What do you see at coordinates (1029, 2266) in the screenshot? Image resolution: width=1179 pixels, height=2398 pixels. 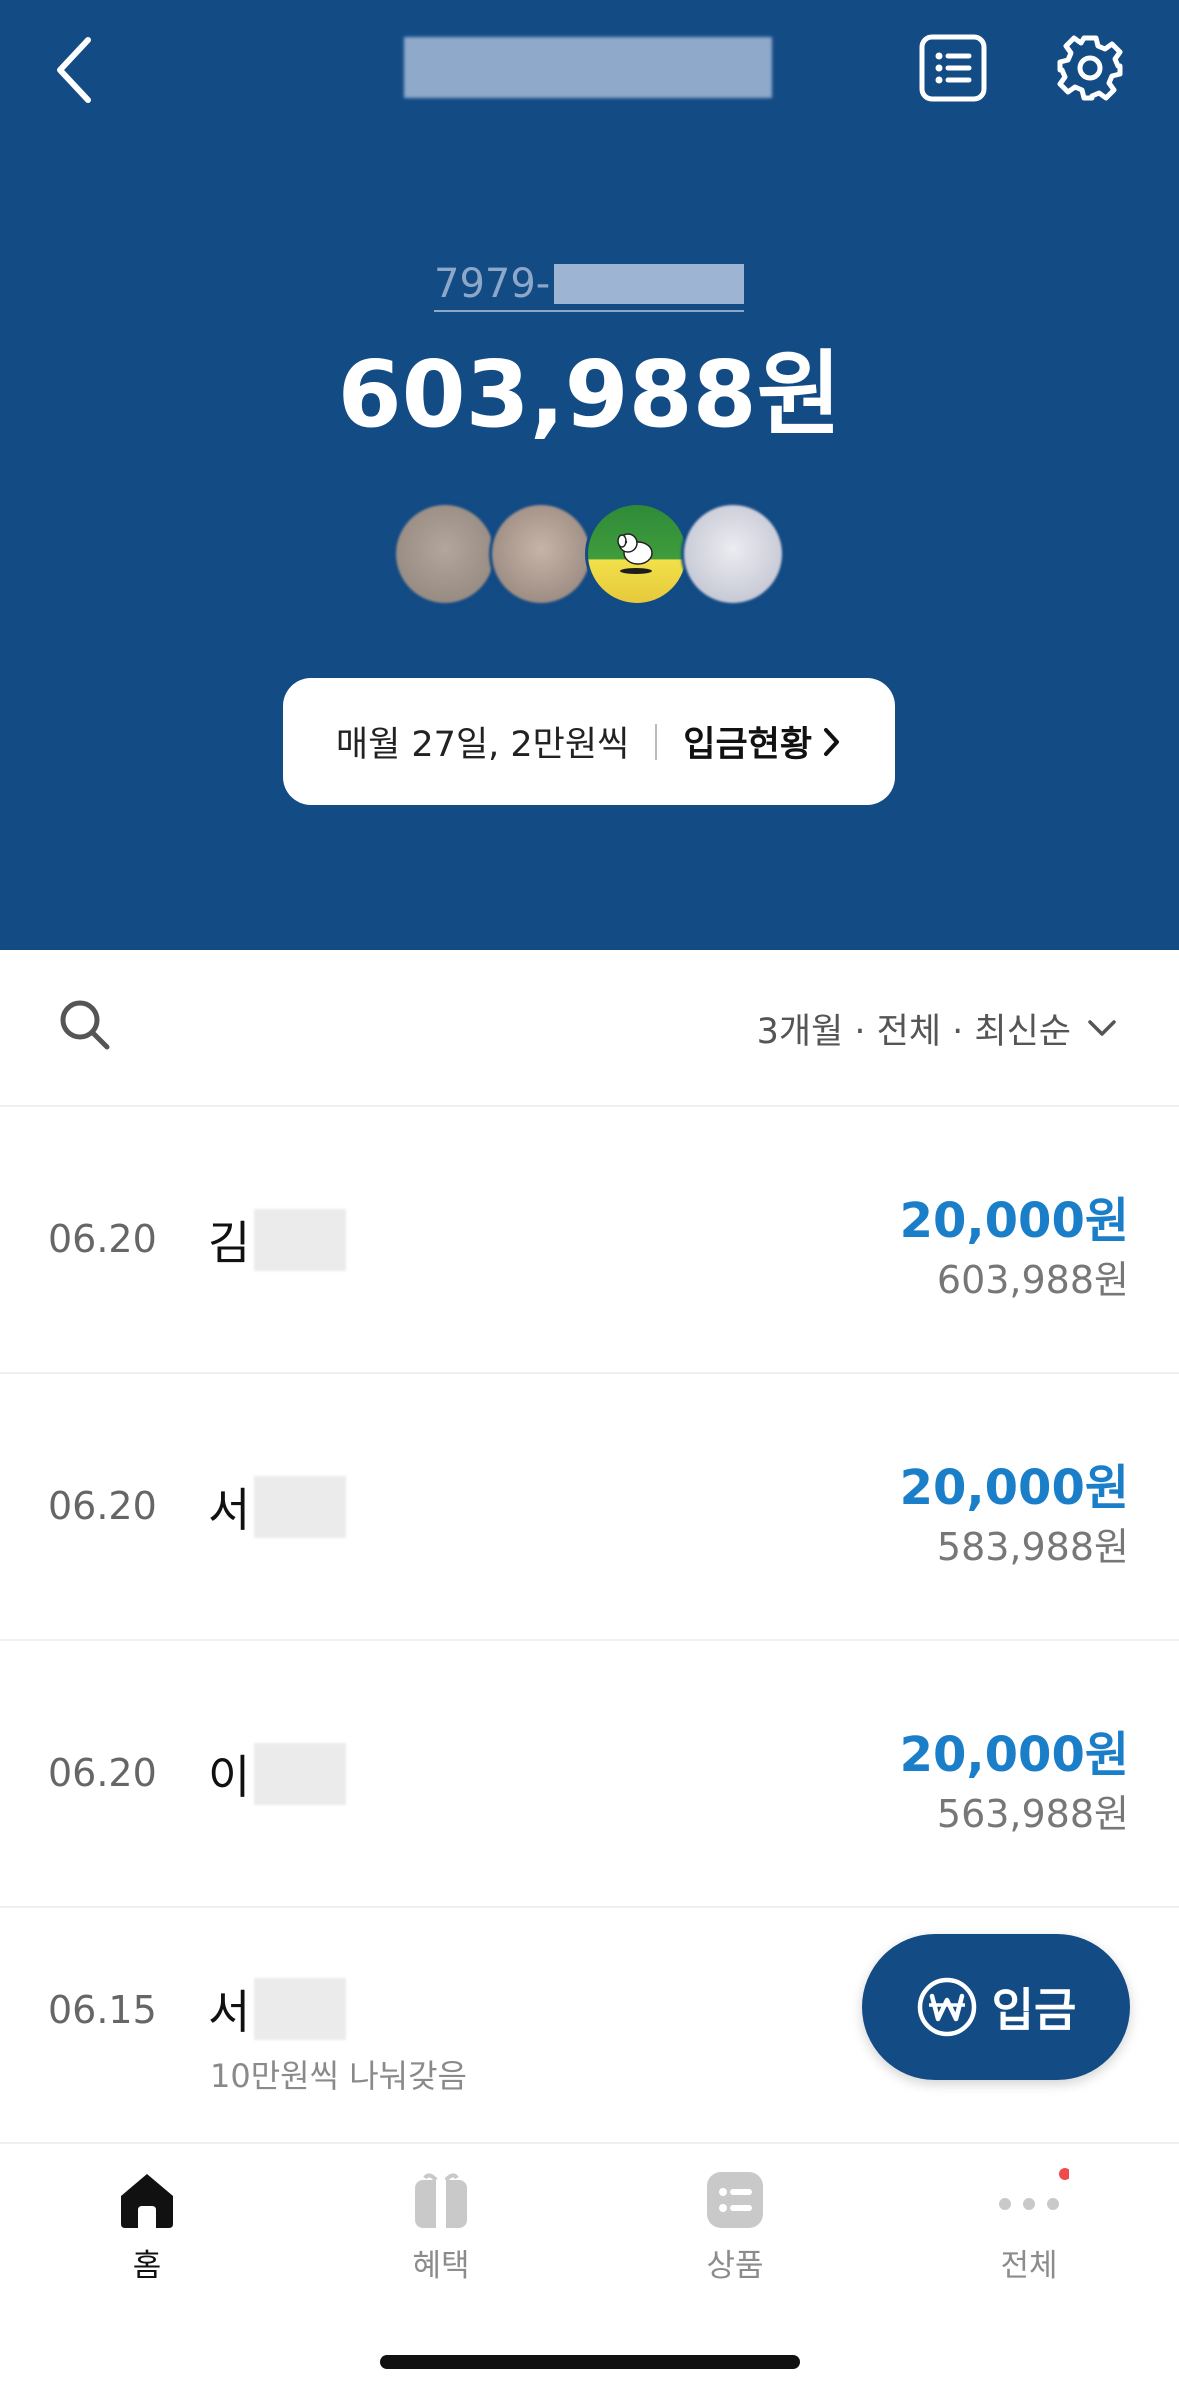 I see `tab-label: 전체` at bounding box center [1029, 2266].